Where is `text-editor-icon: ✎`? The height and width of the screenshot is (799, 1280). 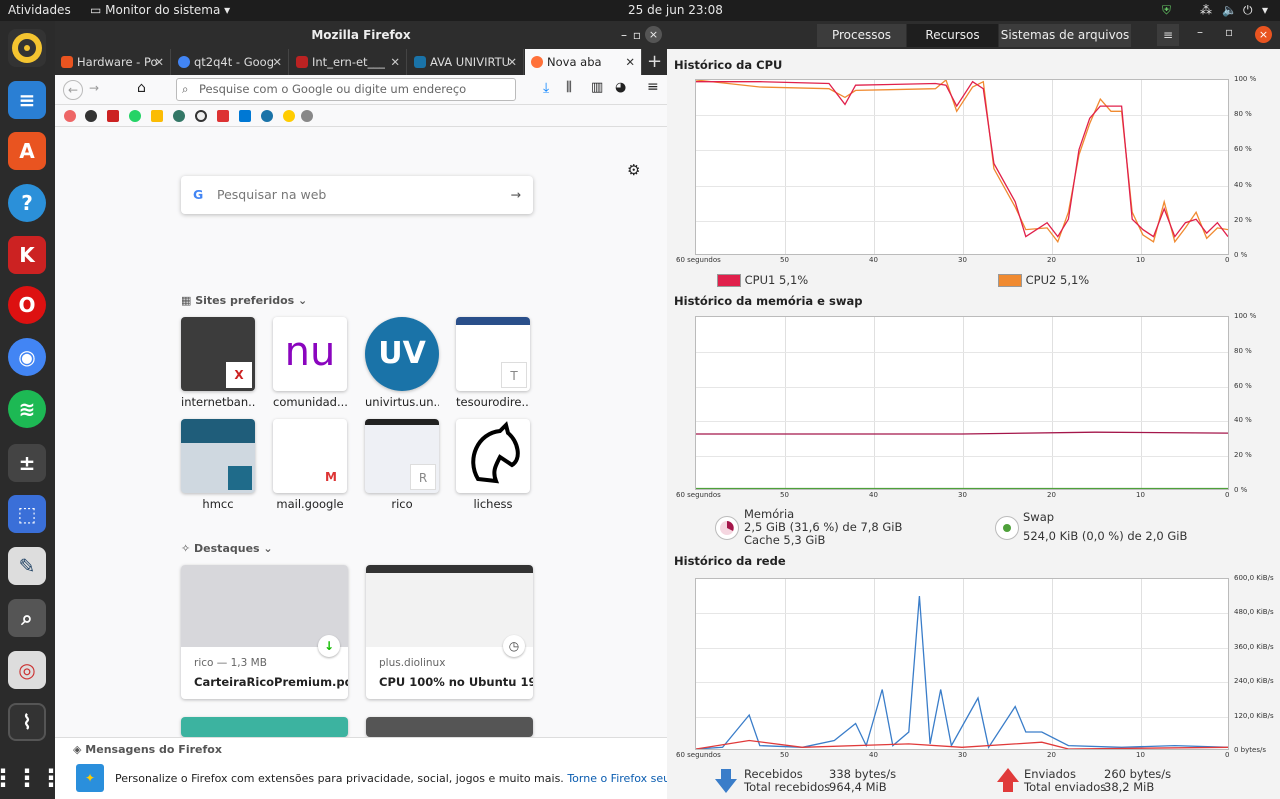
text-editor-icon: ✎ is located at coordinates (27, 566).